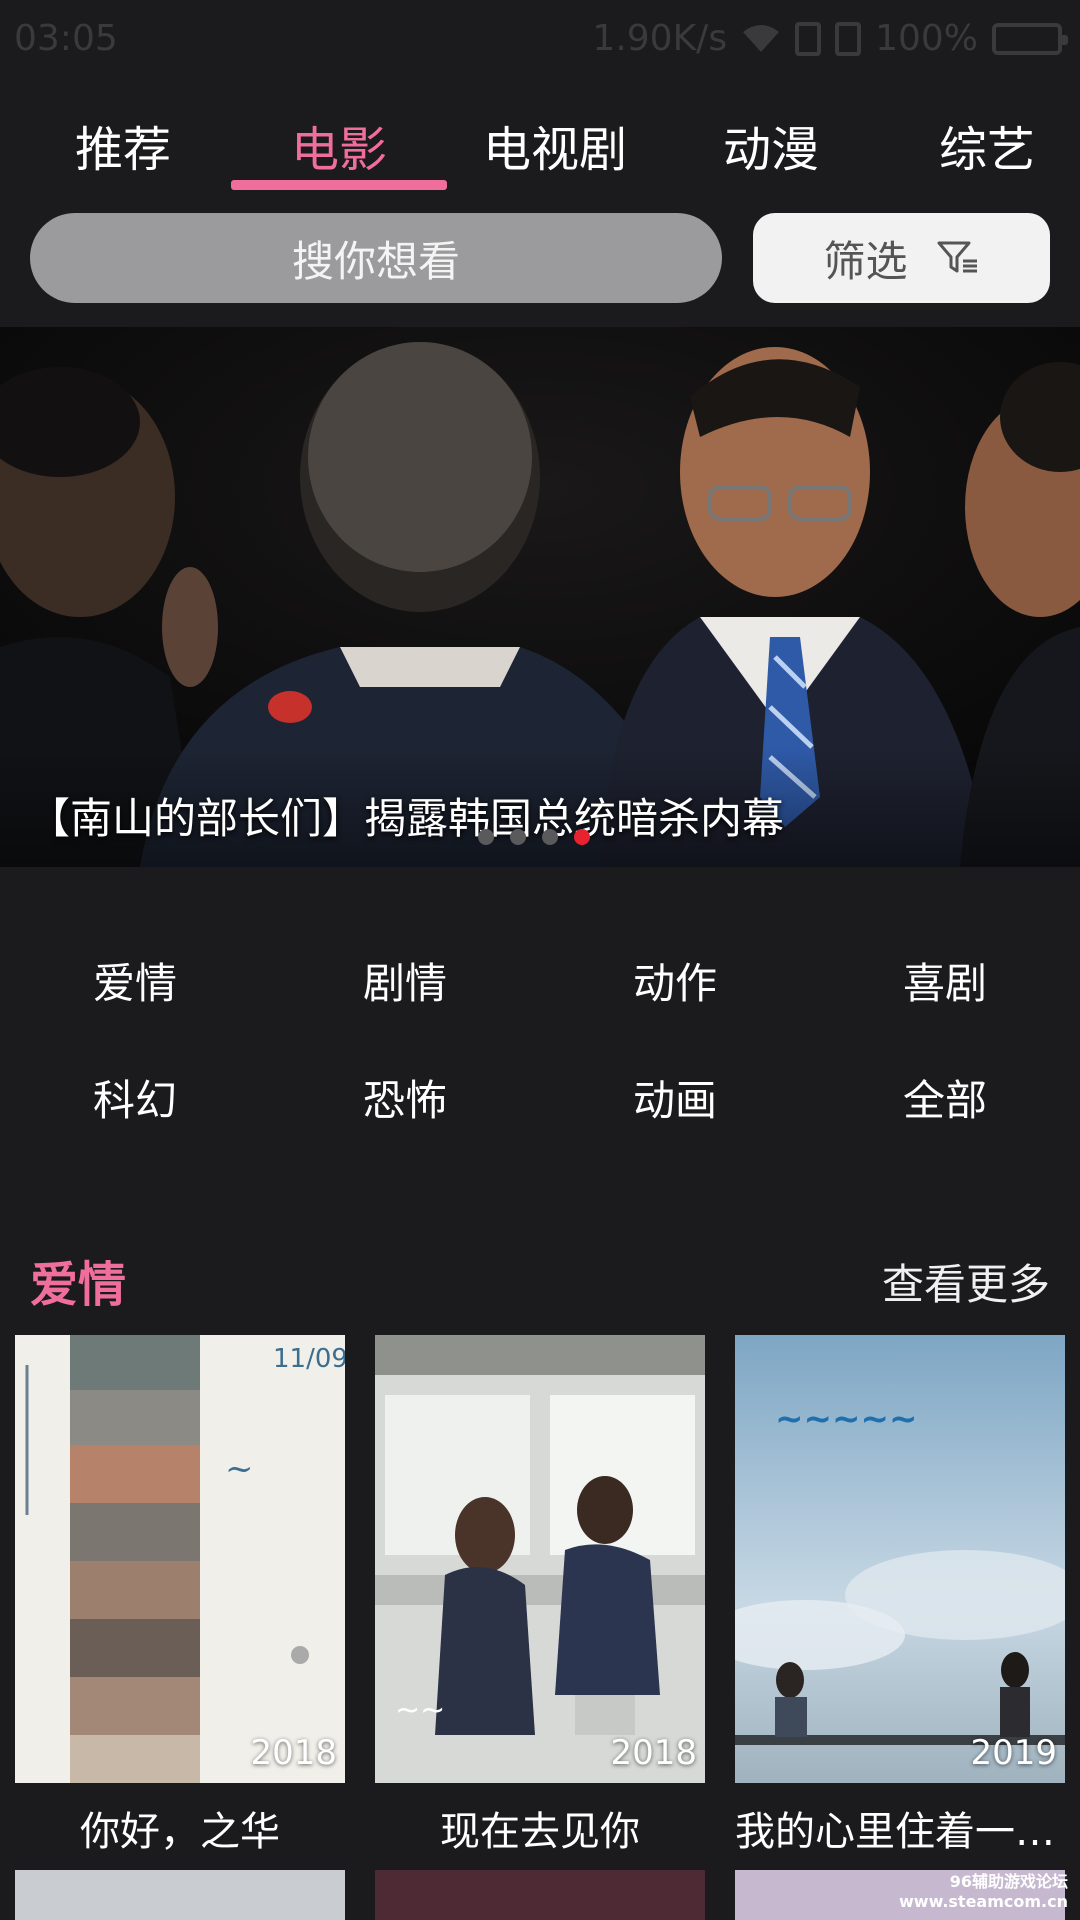 This screenshot has width=1080, height=1920. I want to click on movie-poster: ~~~~~ 2019, so click(900, 1559).